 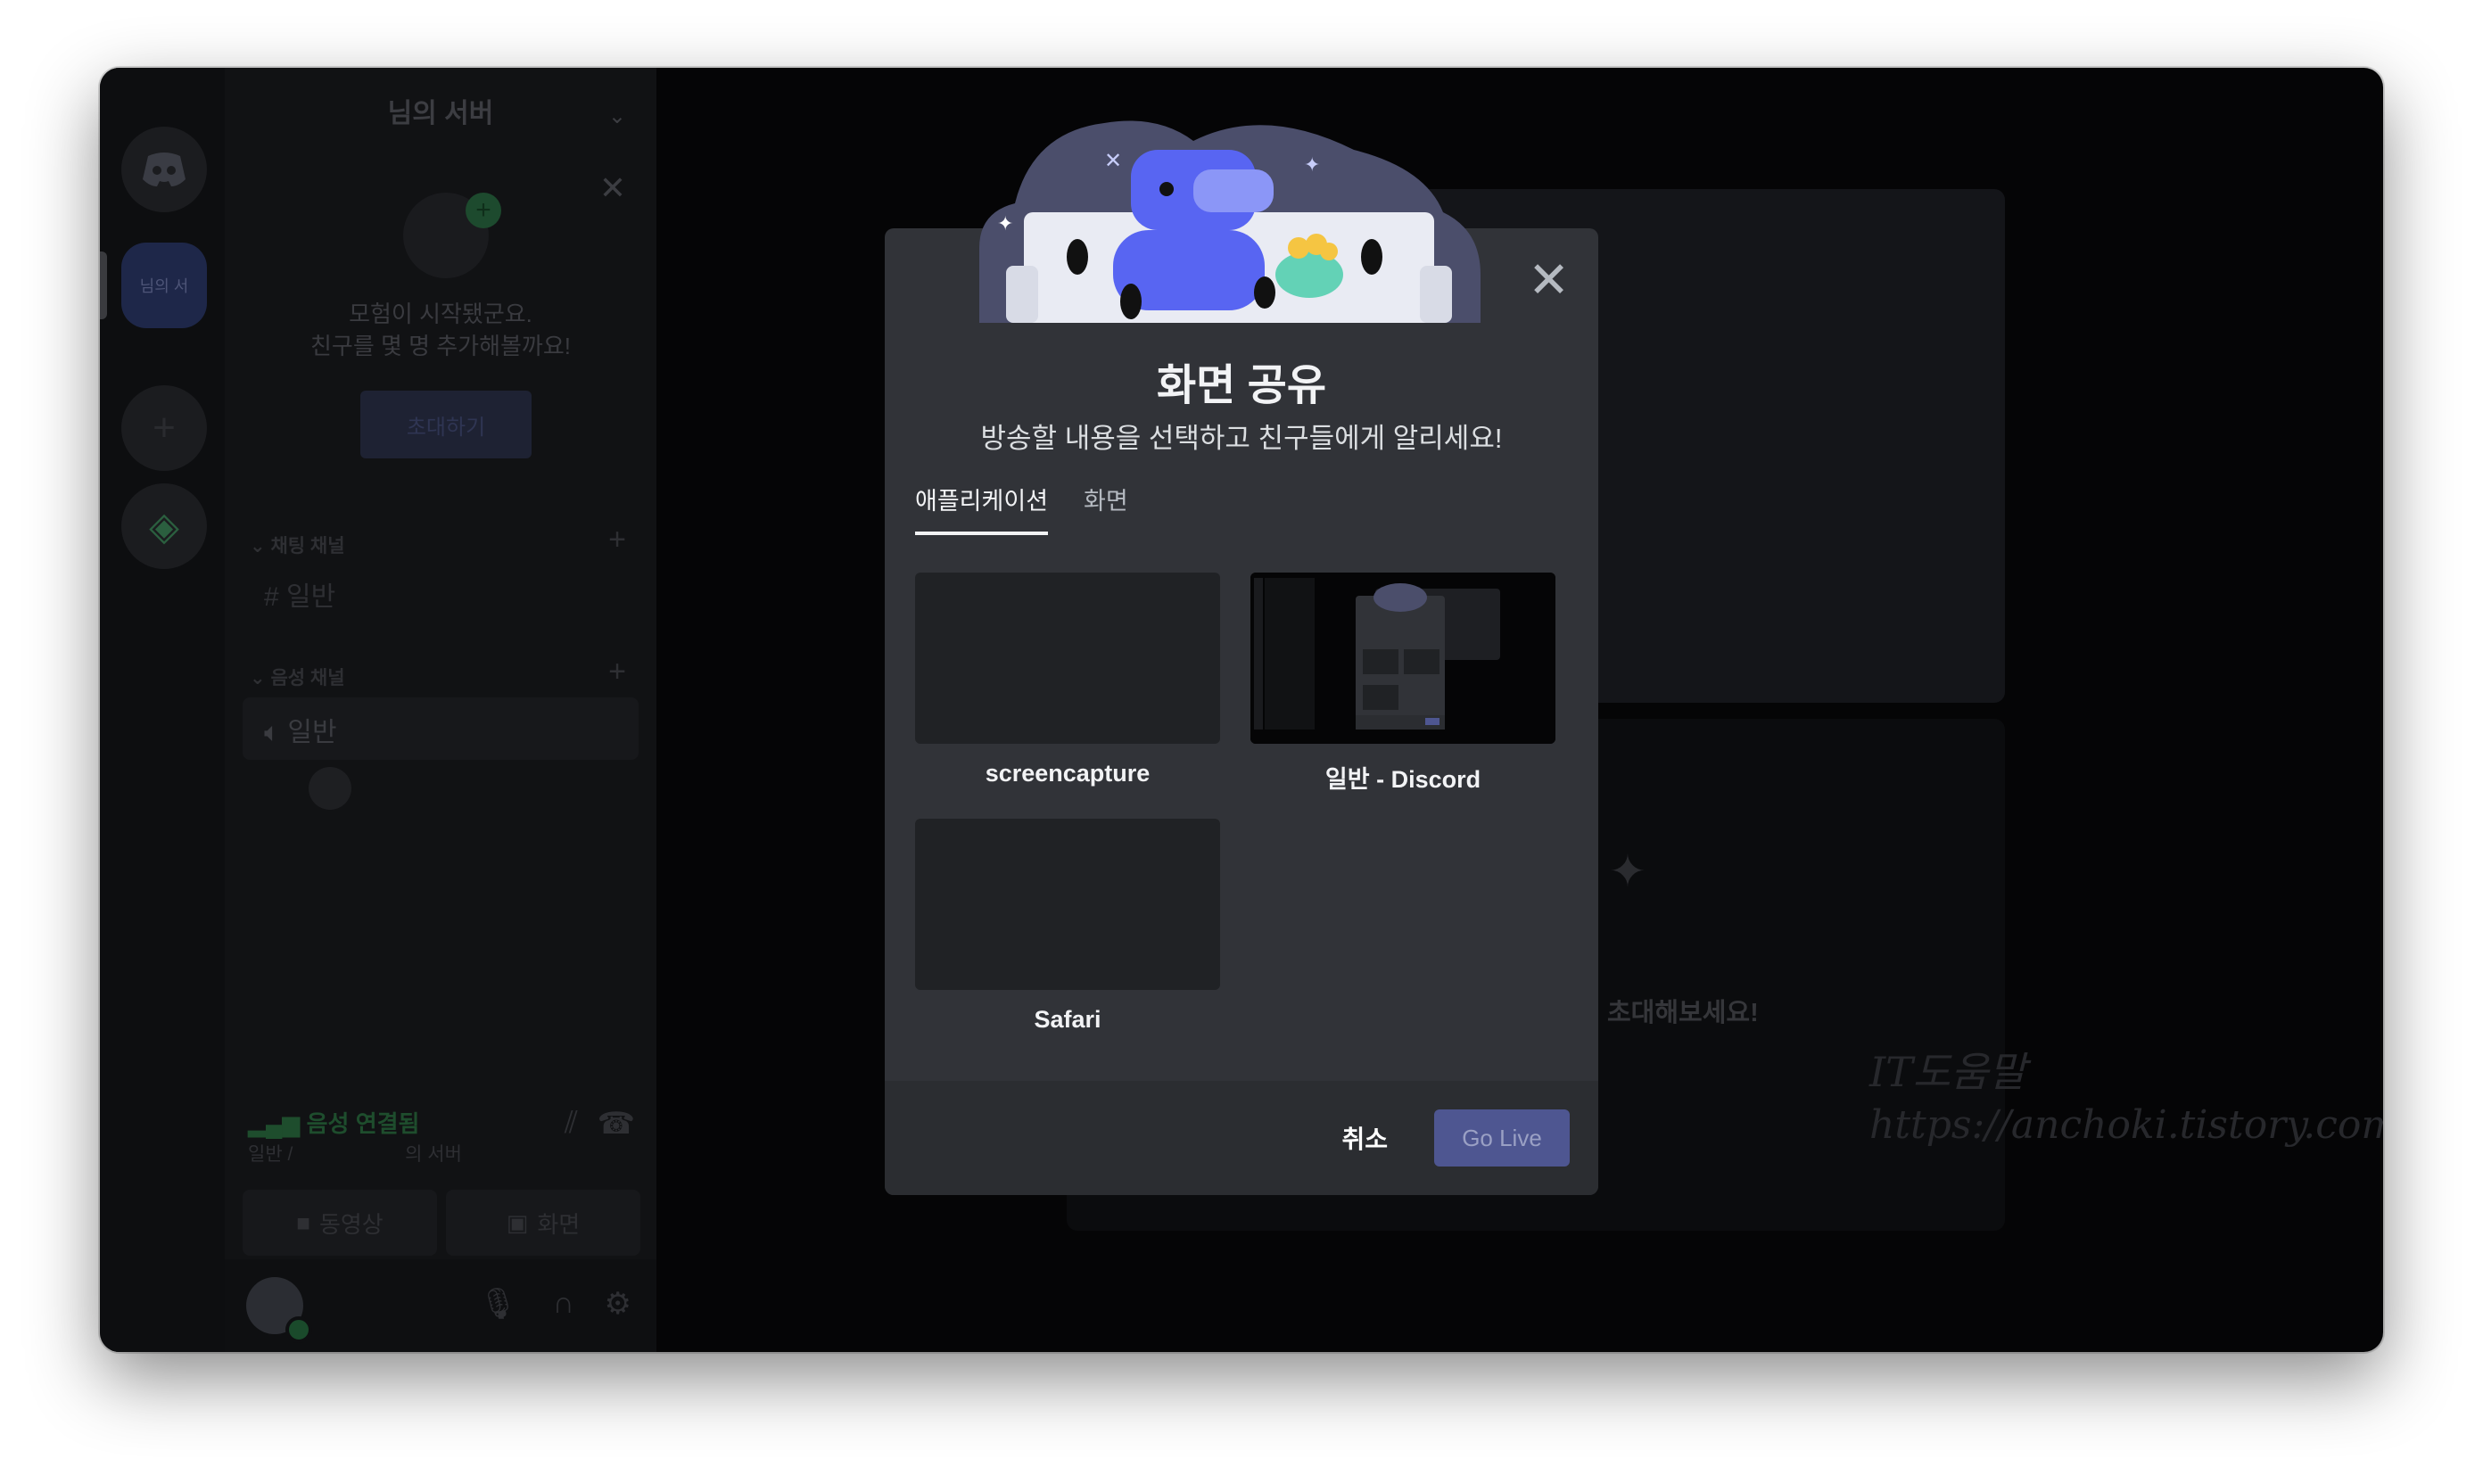 What do you see at coordinates (312, 732) in the screenshot?
I see `voice-channel-label: 일반` at bounding box center [312, 732].